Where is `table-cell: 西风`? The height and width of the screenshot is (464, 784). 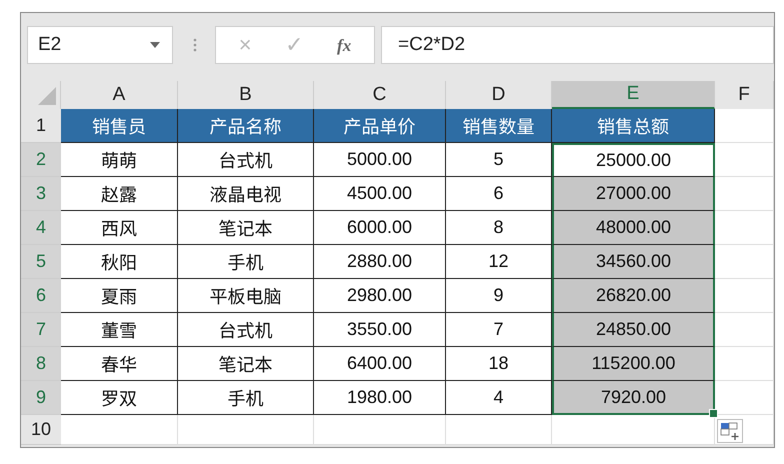 table-cell: 西风 is located at coordinates (119, 228).